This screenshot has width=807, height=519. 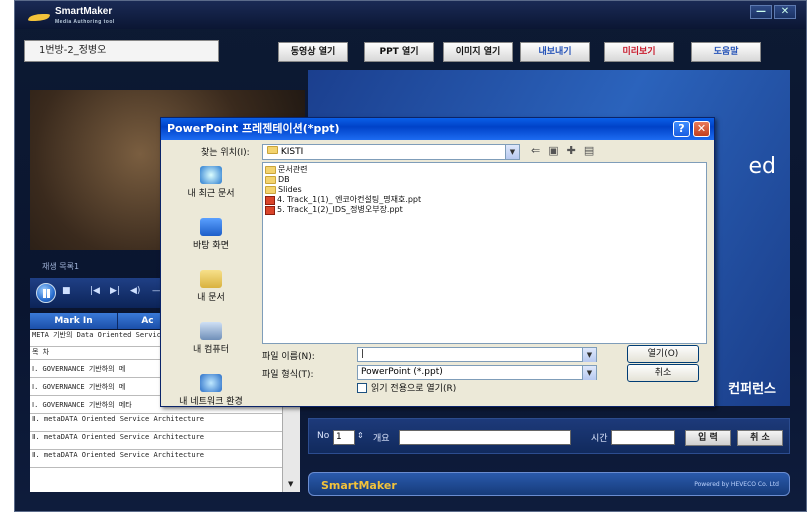 I want to click on look-in-select: KISTI ▼, so click(x=391, y=152).